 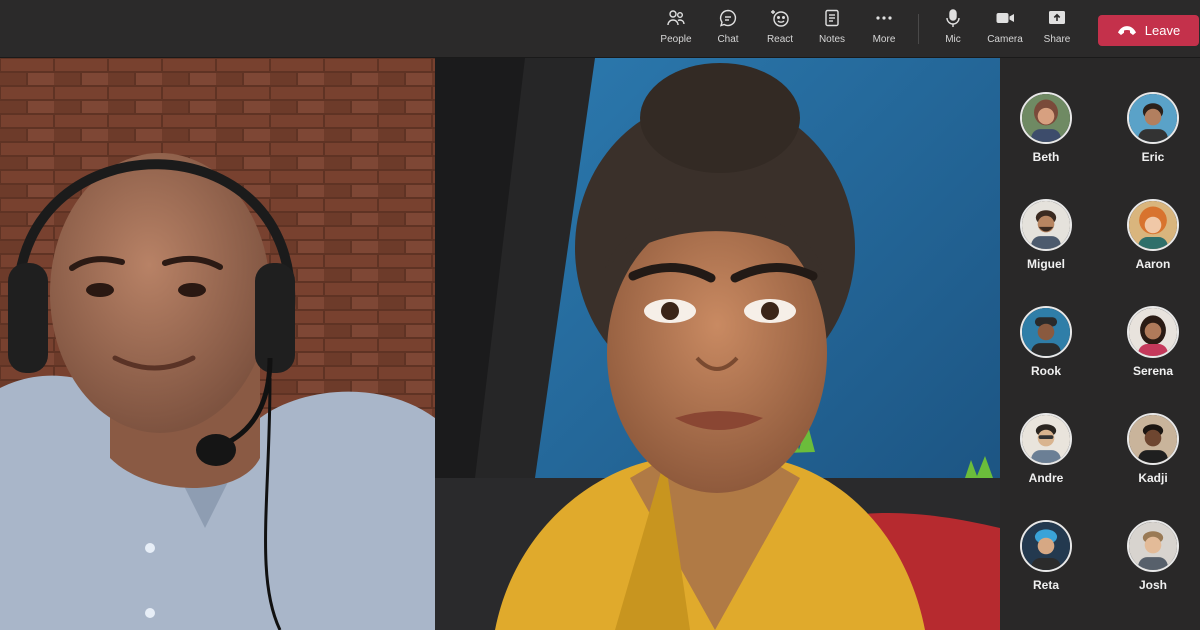 What do you see at coordinates (1057, 39) in the screenshot?
I see `share-label: Share` at bounding box center [1057, 39].